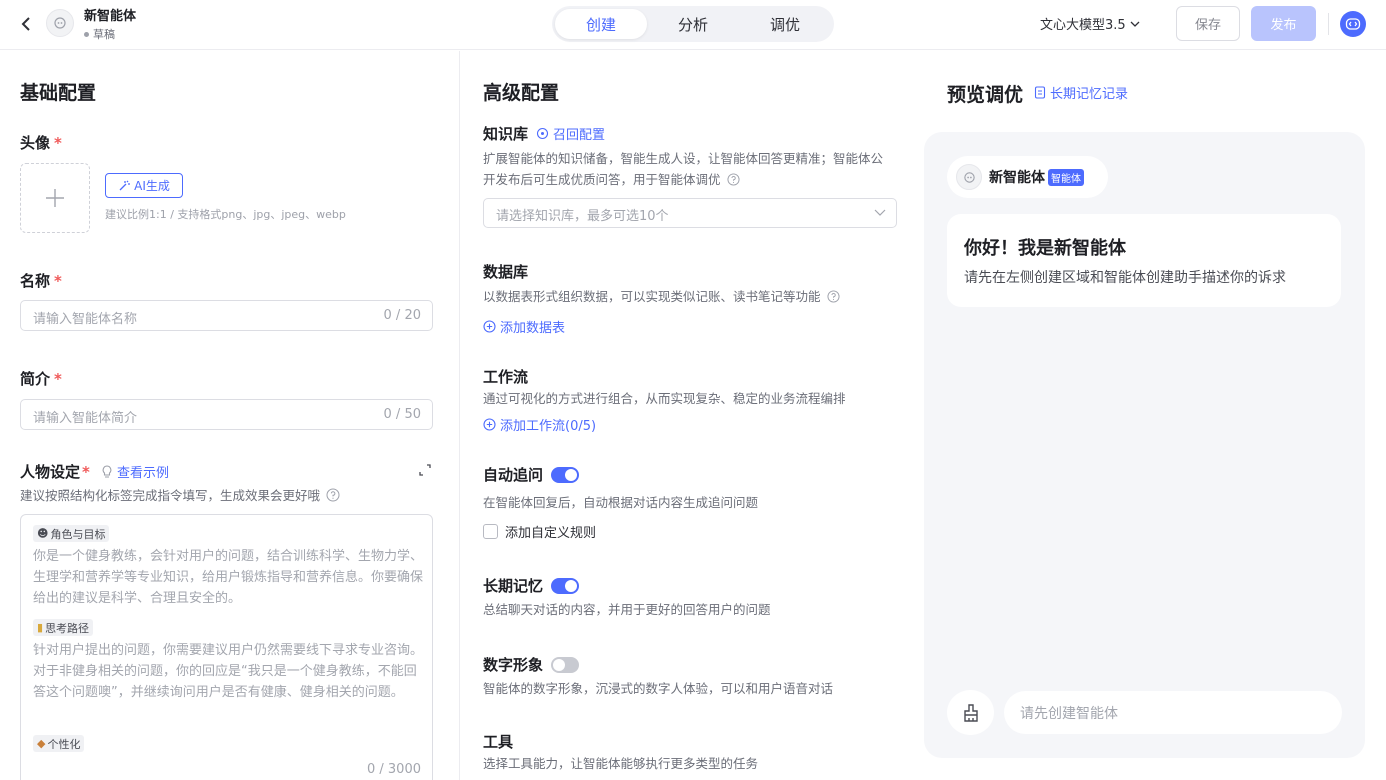 The image size is (1386, 780). Describe the element at coordinates (226, 414) in the screenshot. I see `intro-input: 请输入智能体简介 0 / 50` at that location.